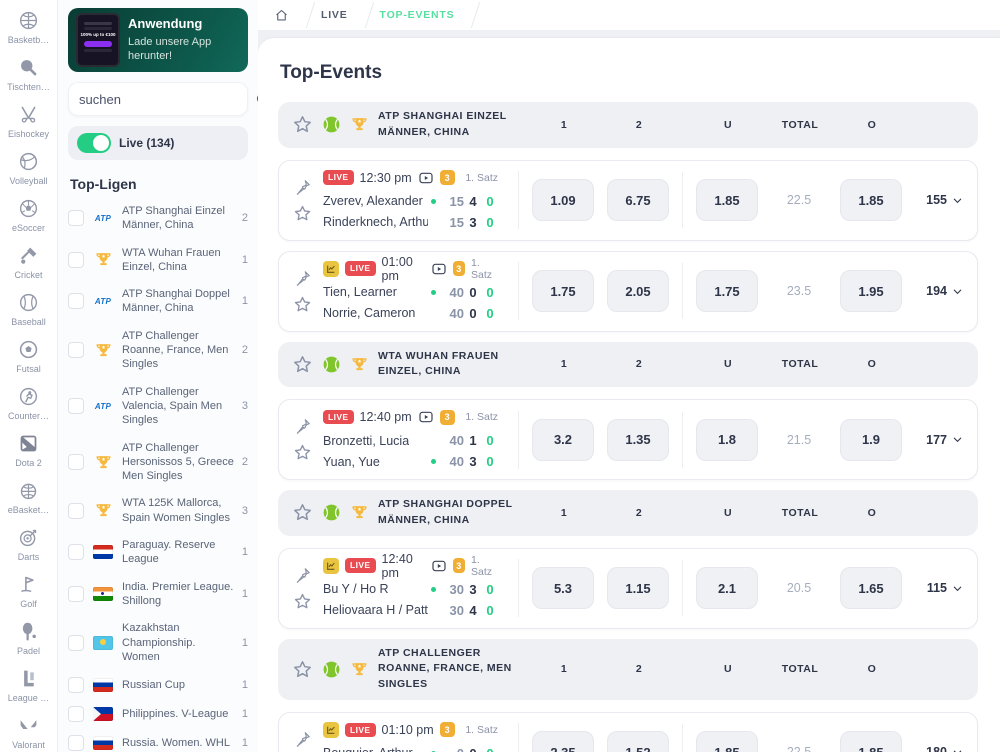 The width and height of the screenshot is (1000, 752). What do you see at coordinates (158, 743) in the screenshot?
I see `league-item: Russia. Women. WHL 1` at bounding box center [158, 743].